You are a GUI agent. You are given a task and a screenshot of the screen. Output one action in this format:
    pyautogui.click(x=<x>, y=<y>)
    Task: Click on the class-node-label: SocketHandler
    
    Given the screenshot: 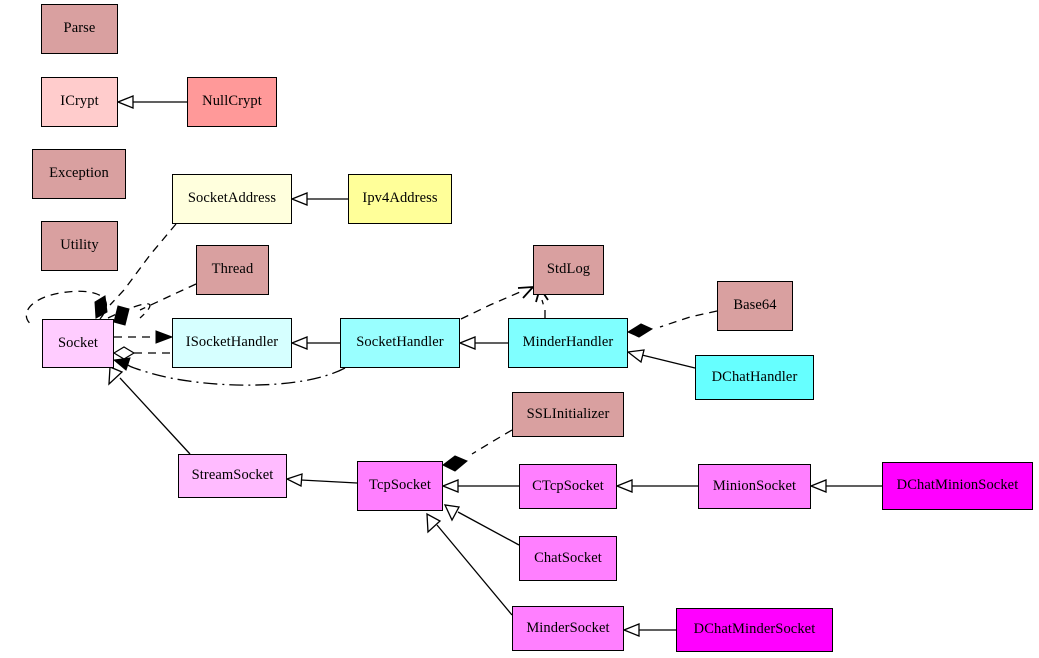 What is the action you would take?
    pyautogui.click(x=400, y=342)
    